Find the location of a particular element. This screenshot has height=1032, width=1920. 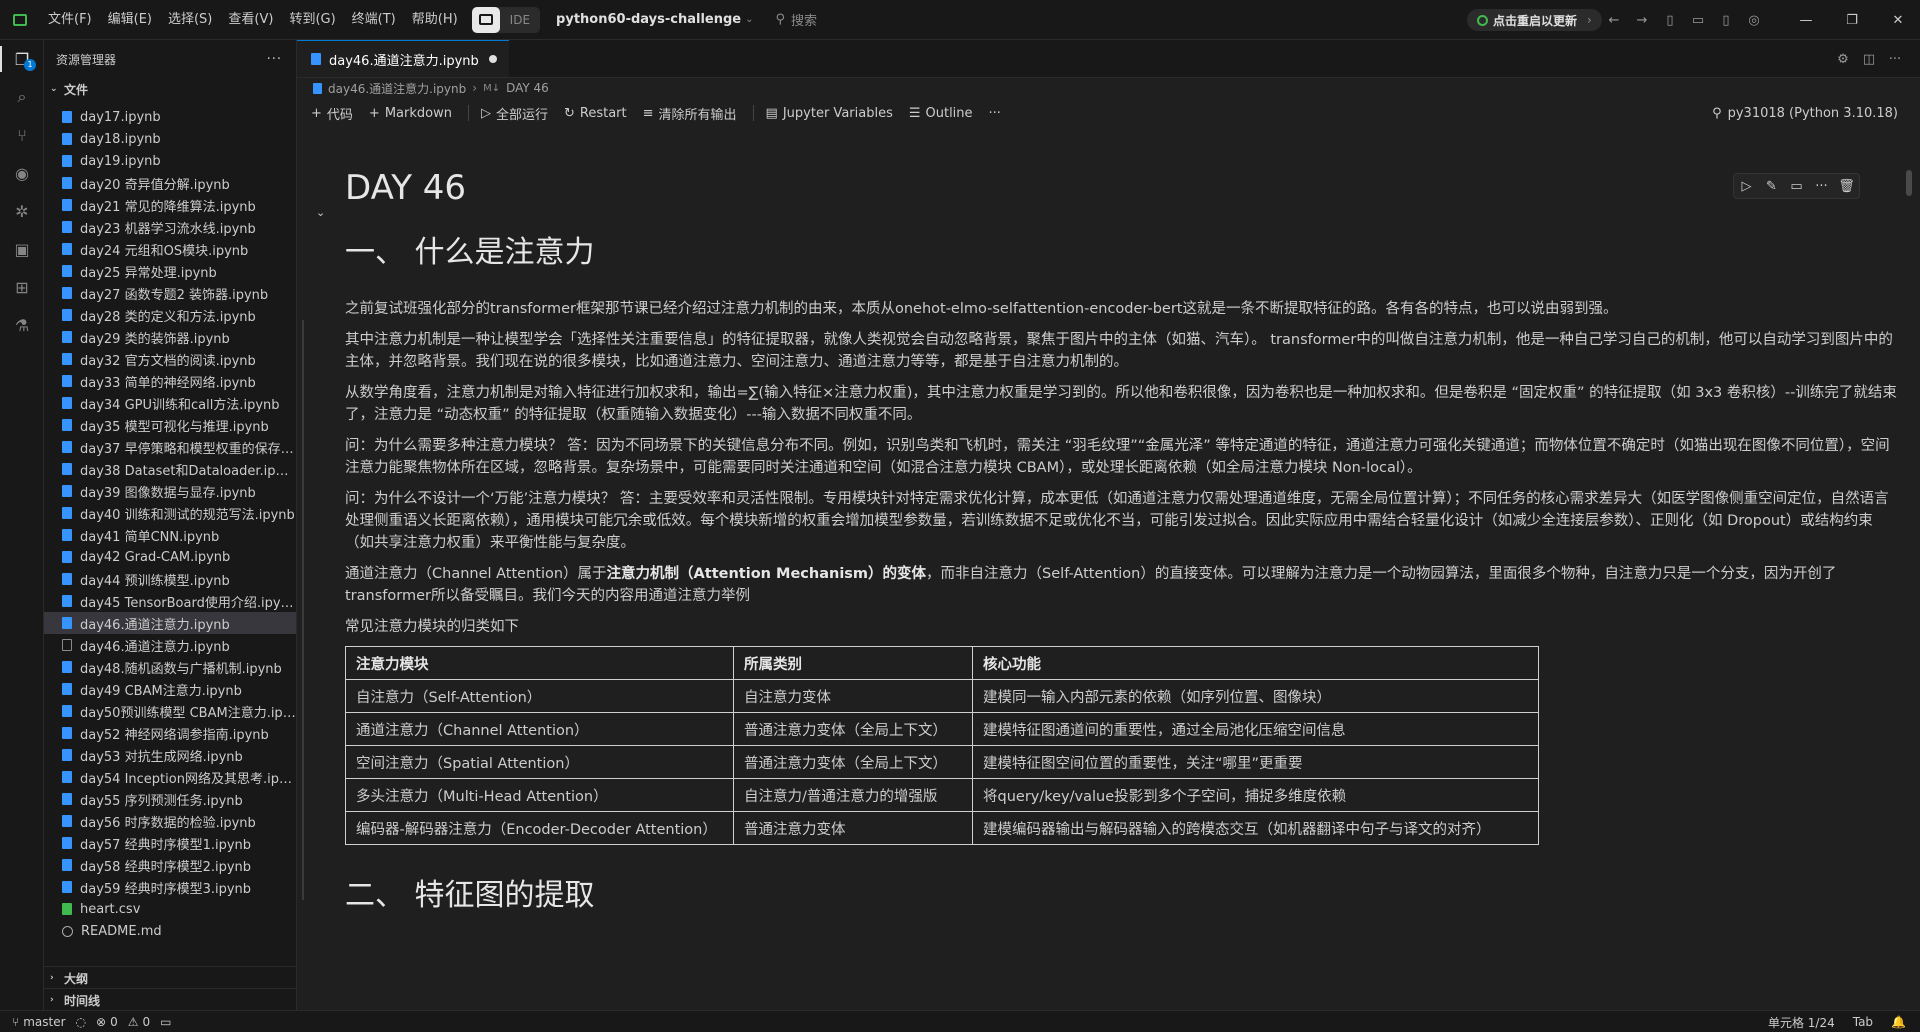

source-control-icon: ⑂ is located at coordinates (22, 135).